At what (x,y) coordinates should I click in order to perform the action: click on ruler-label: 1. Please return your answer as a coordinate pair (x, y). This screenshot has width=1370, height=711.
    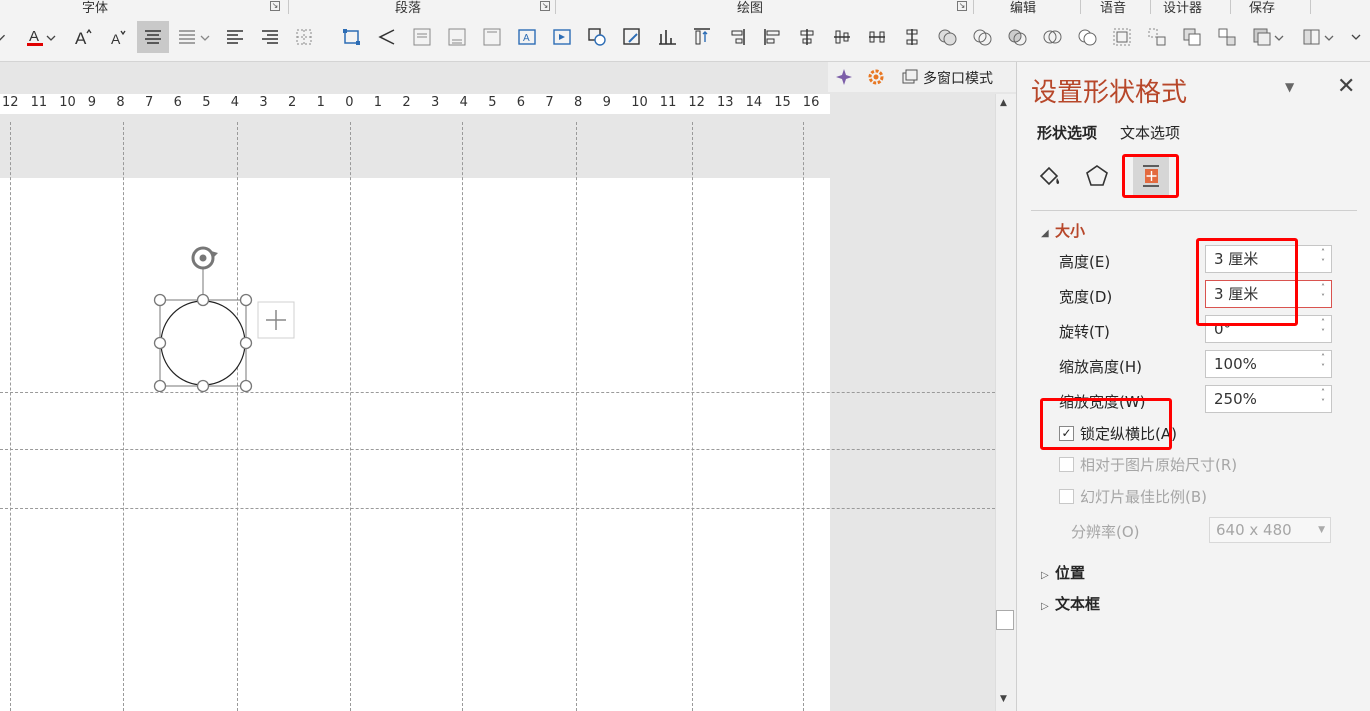
    Looking at the image, I should click on (320, 102).